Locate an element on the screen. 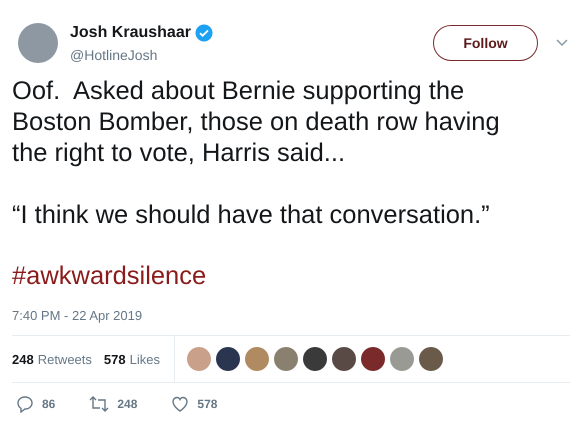  hashtag-link: #awkwardsilence is located at coordinates (109, 276).